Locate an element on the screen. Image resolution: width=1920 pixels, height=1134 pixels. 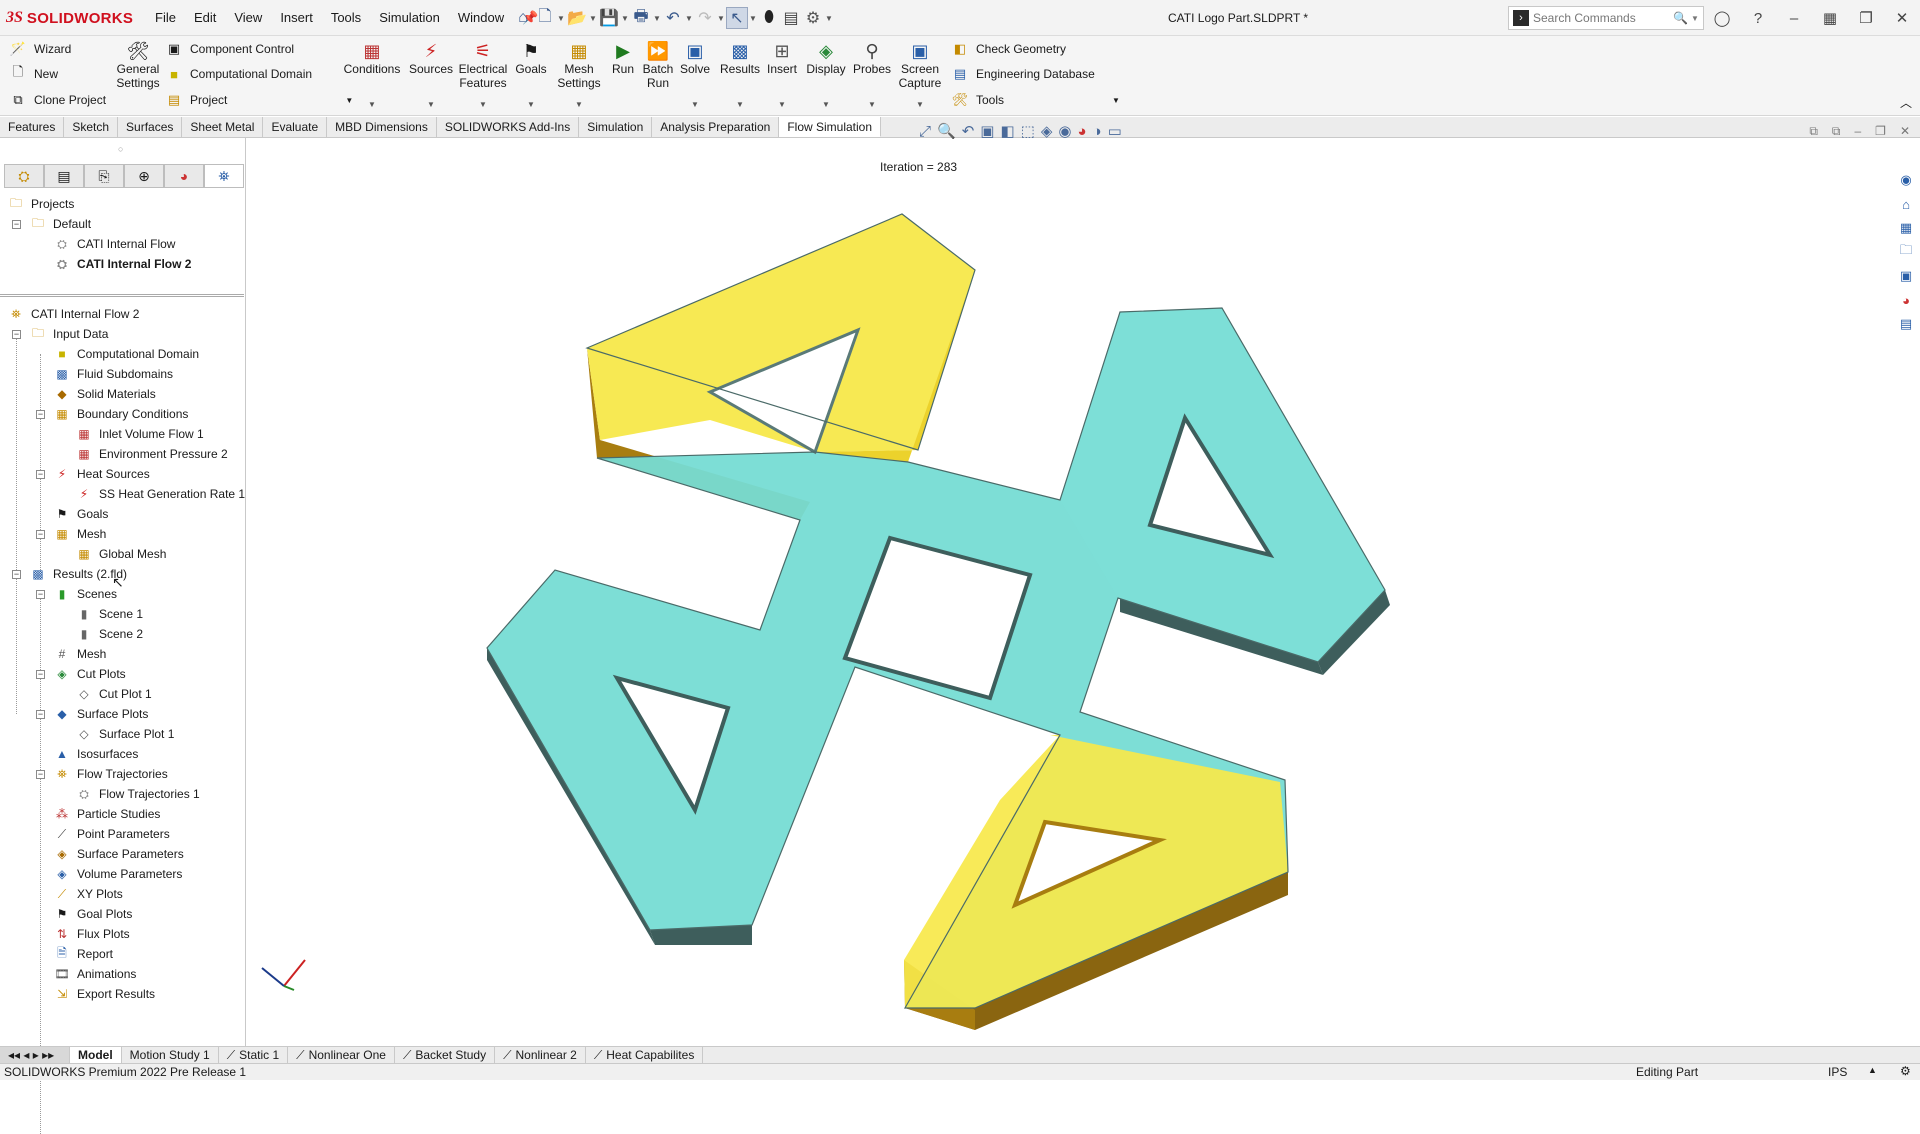
menu-simulation: Simulation is located at coordinates (409, 18).